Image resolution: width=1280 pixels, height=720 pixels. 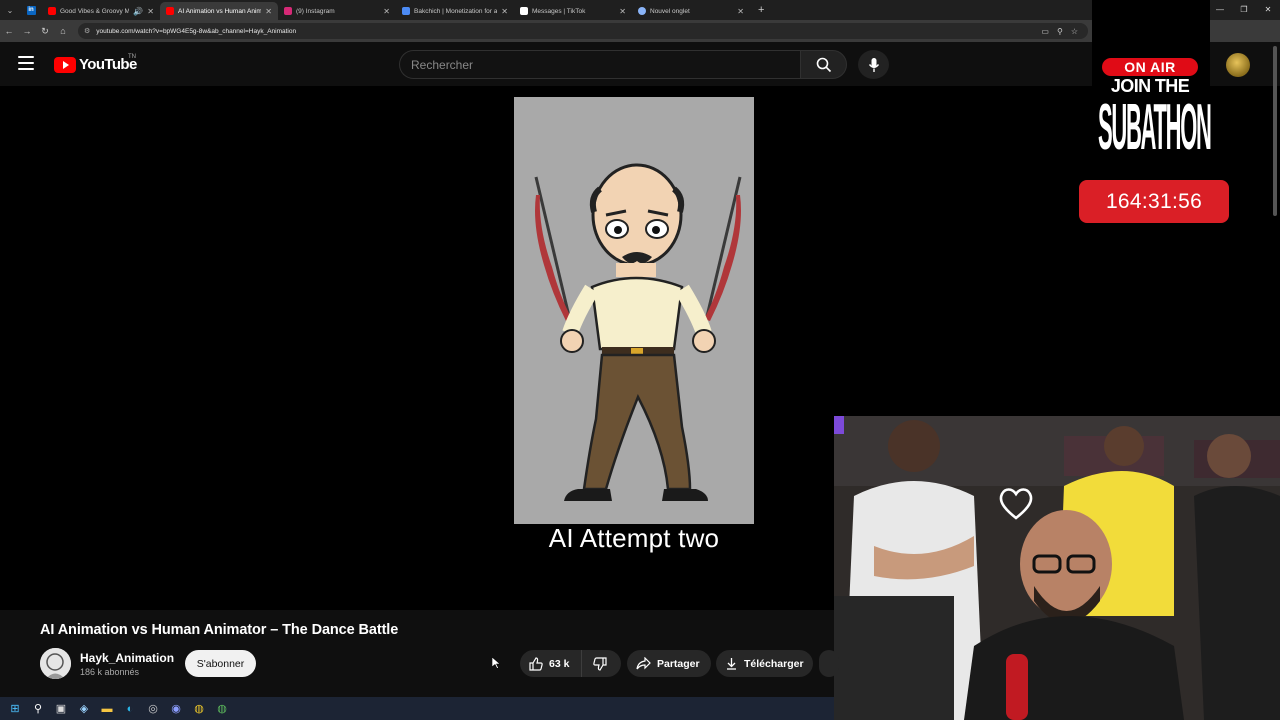 What do you see at coordinates (222, 709) in the screenshot?
I see `chrome-profile-icon: ◍` at bounding box center [222, 709].